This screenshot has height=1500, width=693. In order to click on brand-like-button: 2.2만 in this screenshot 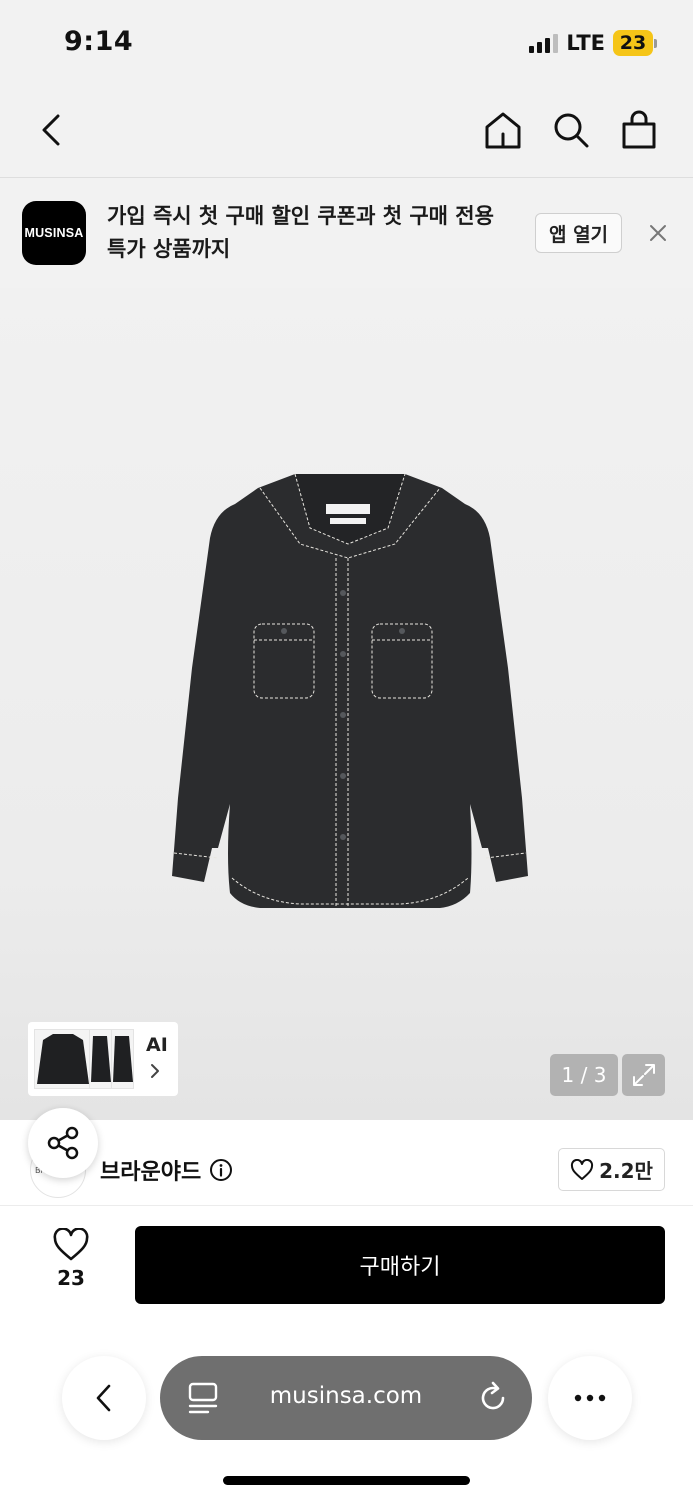, I will do `click(611, 1169)`.